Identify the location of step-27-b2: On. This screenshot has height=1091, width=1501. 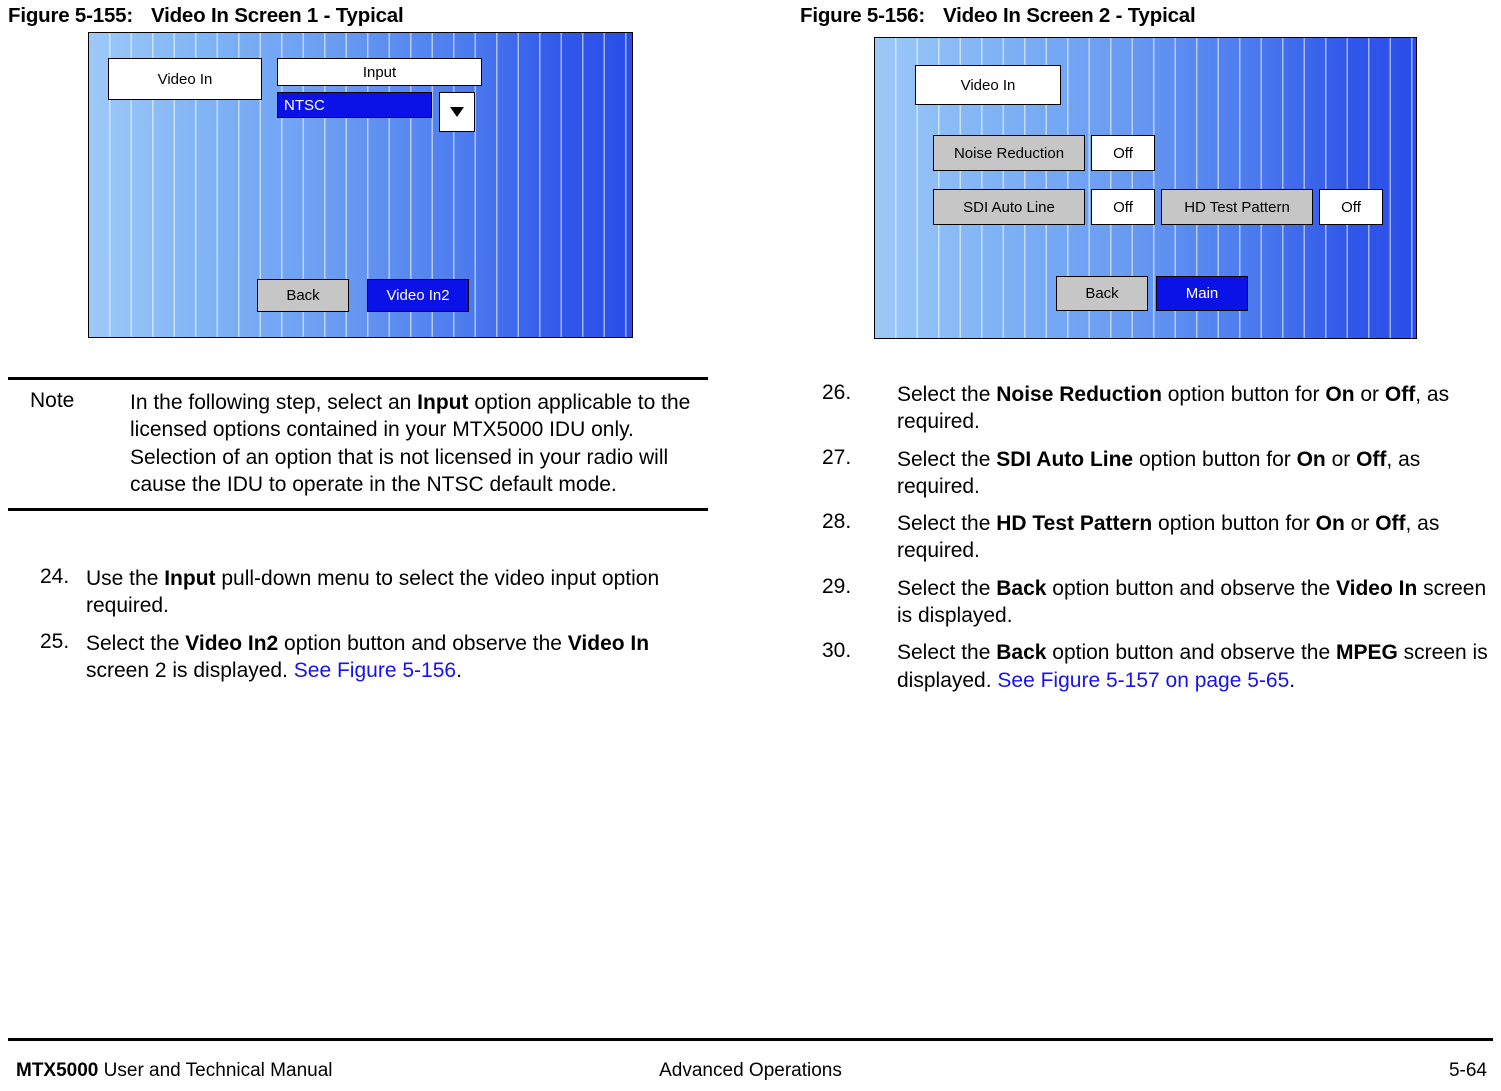
(1311, 459).